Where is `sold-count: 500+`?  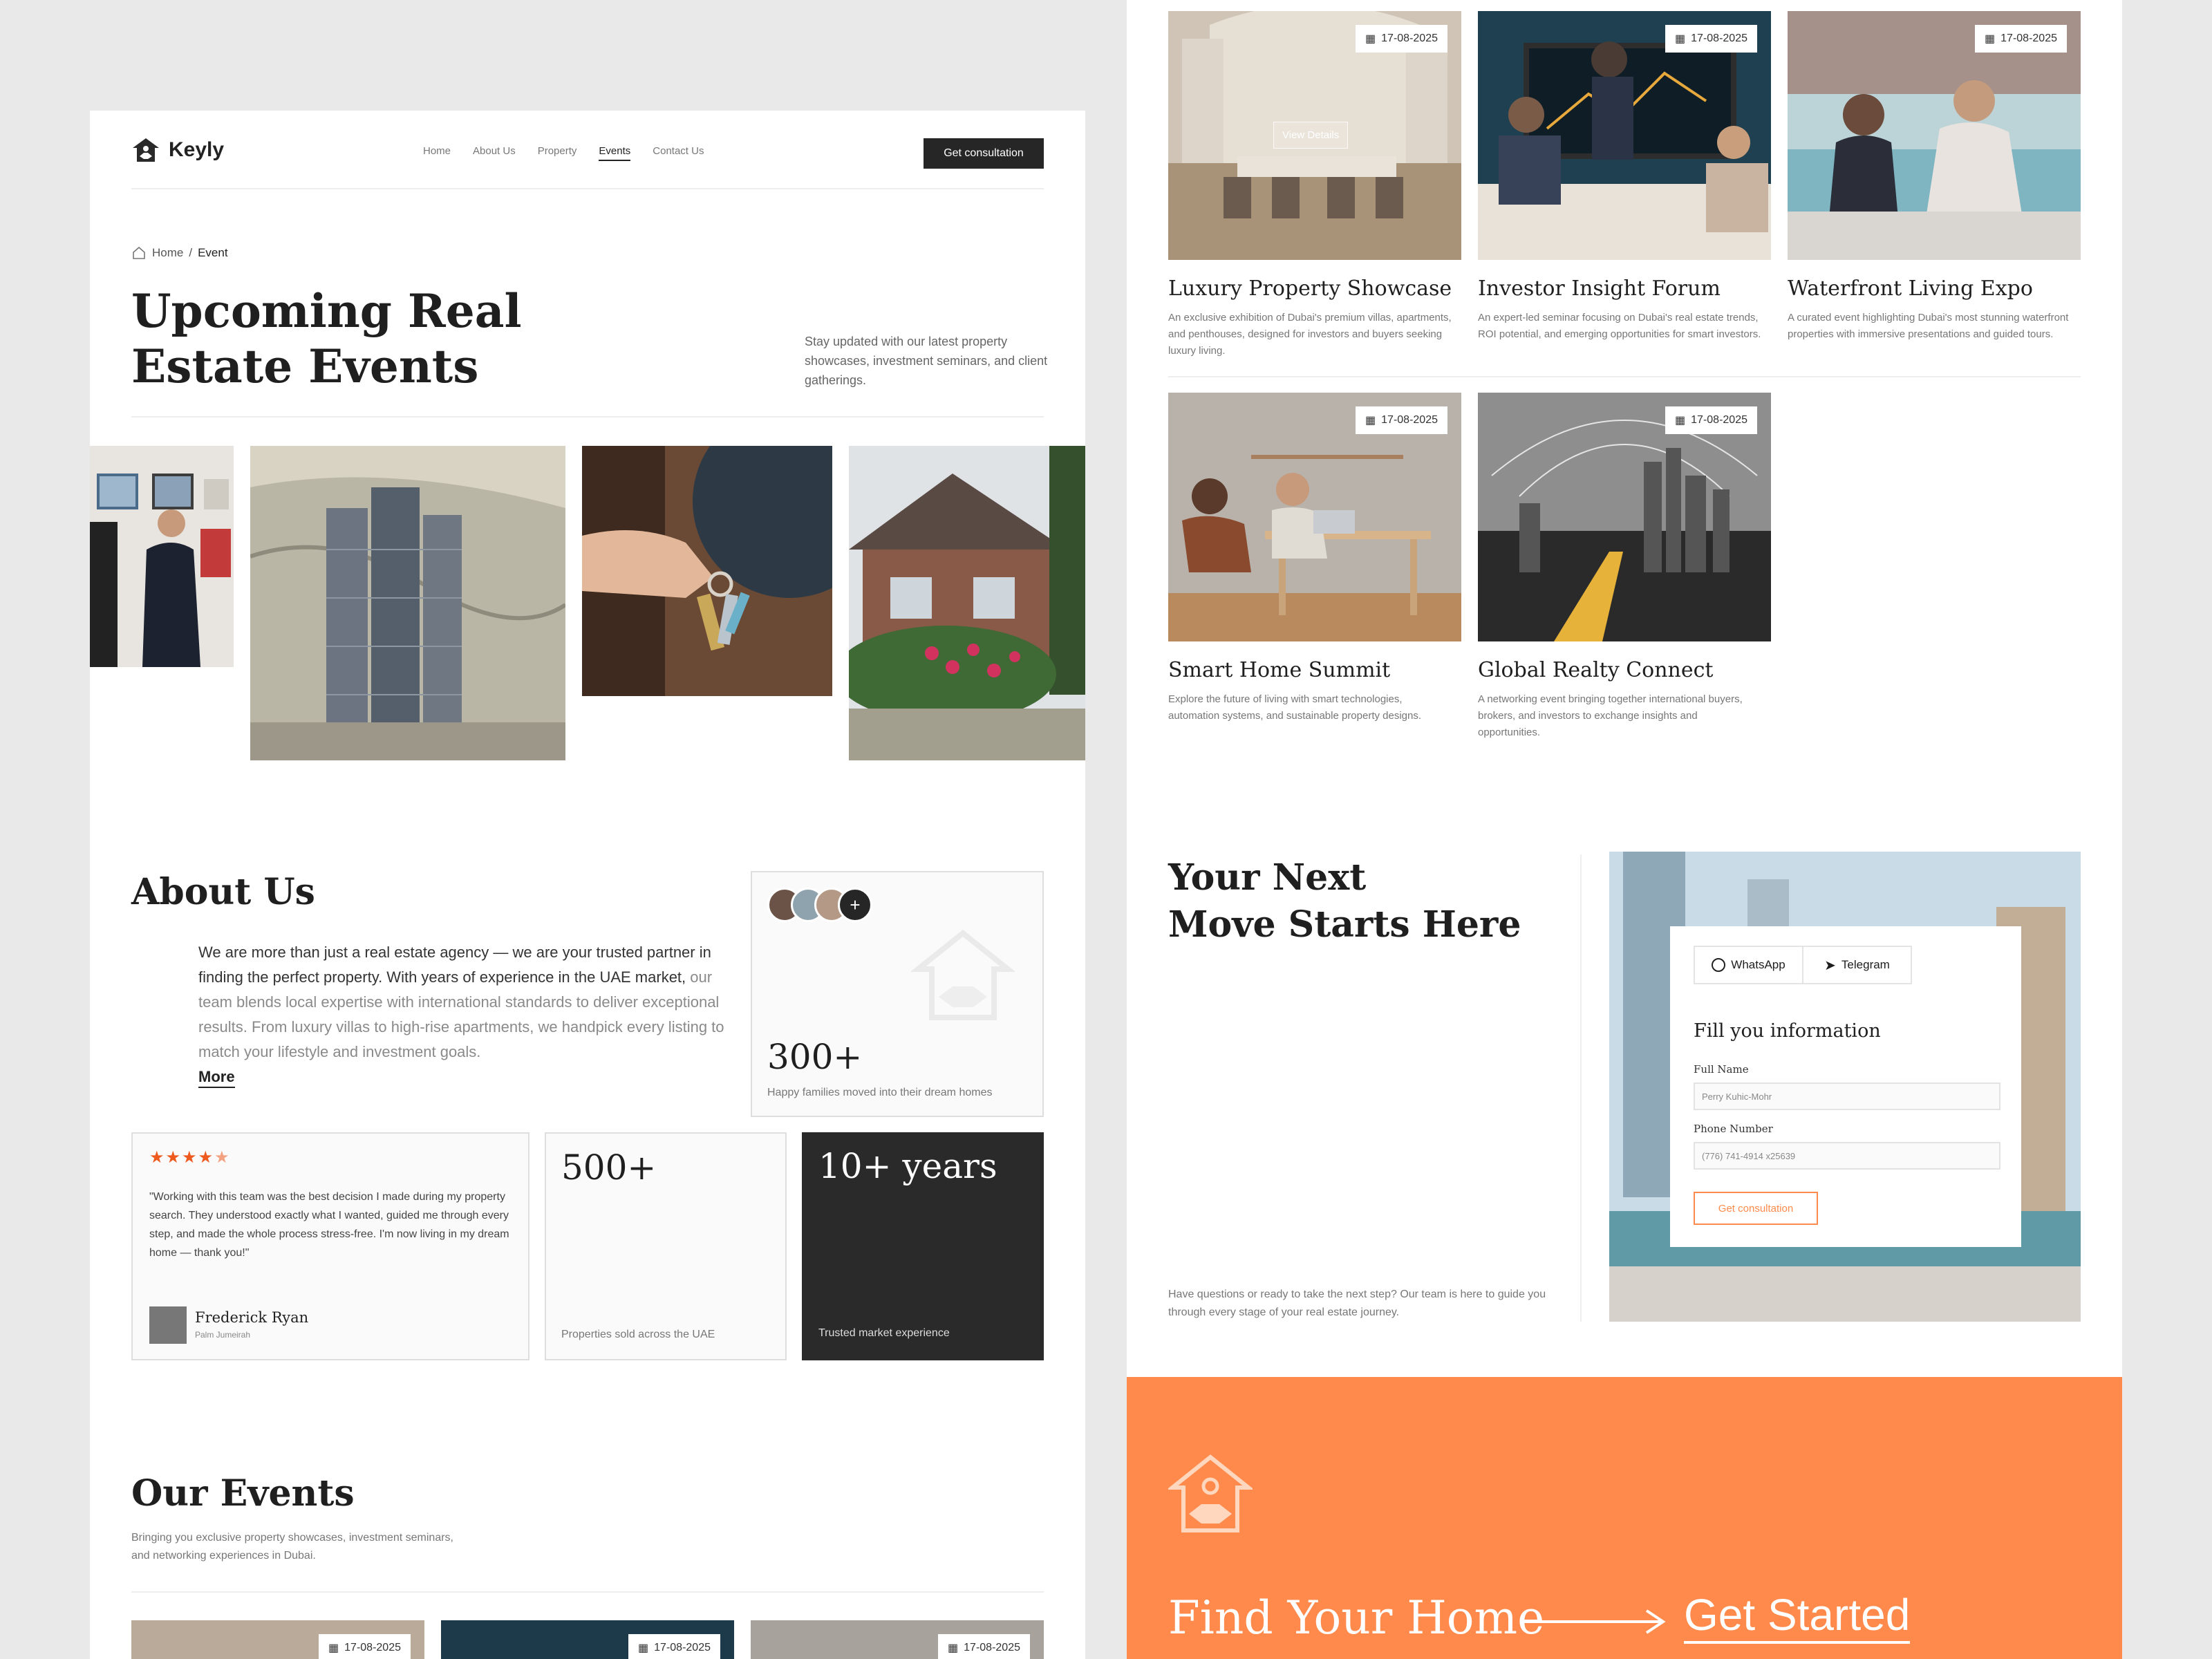 sold-count: 500+ is located at coordinates (609, 1167).